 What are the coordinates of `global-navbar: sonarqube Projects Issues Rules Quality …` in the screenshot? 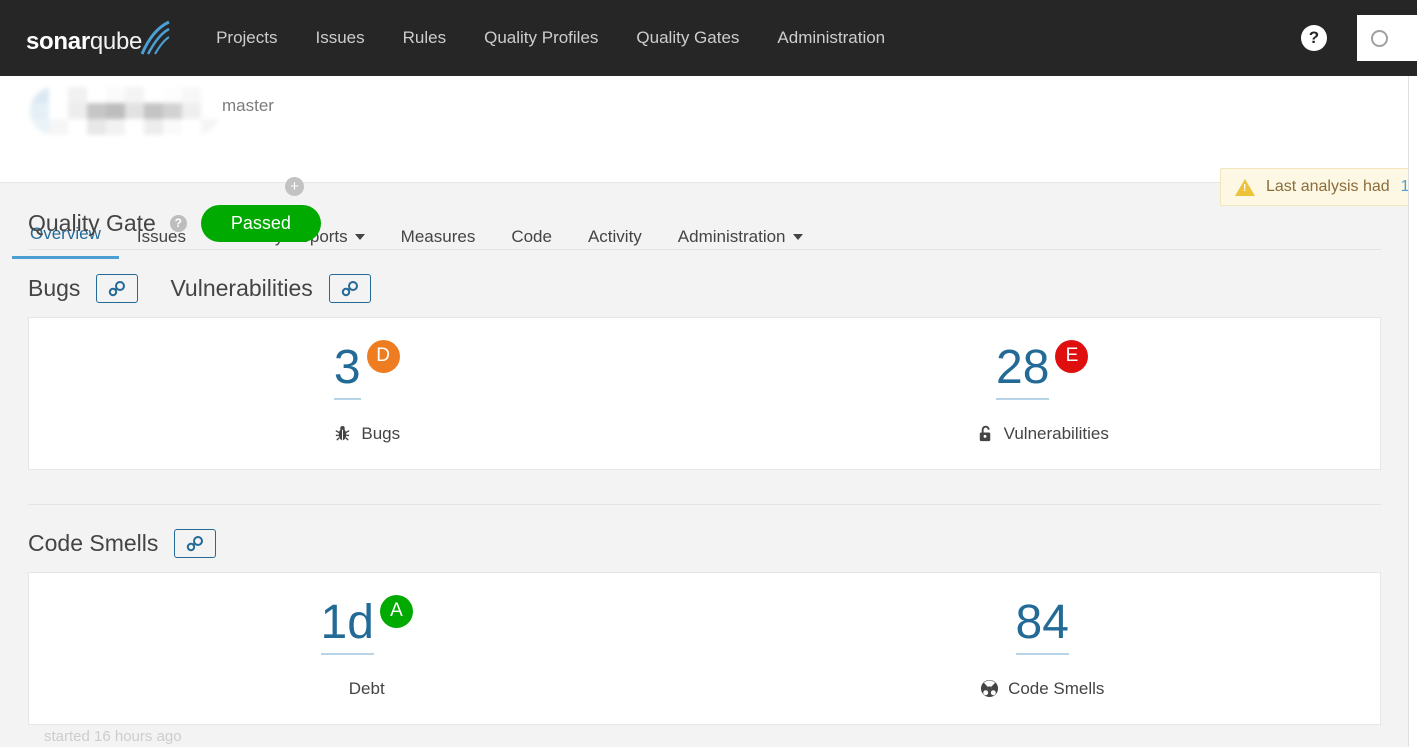 It's located at (708, 38).